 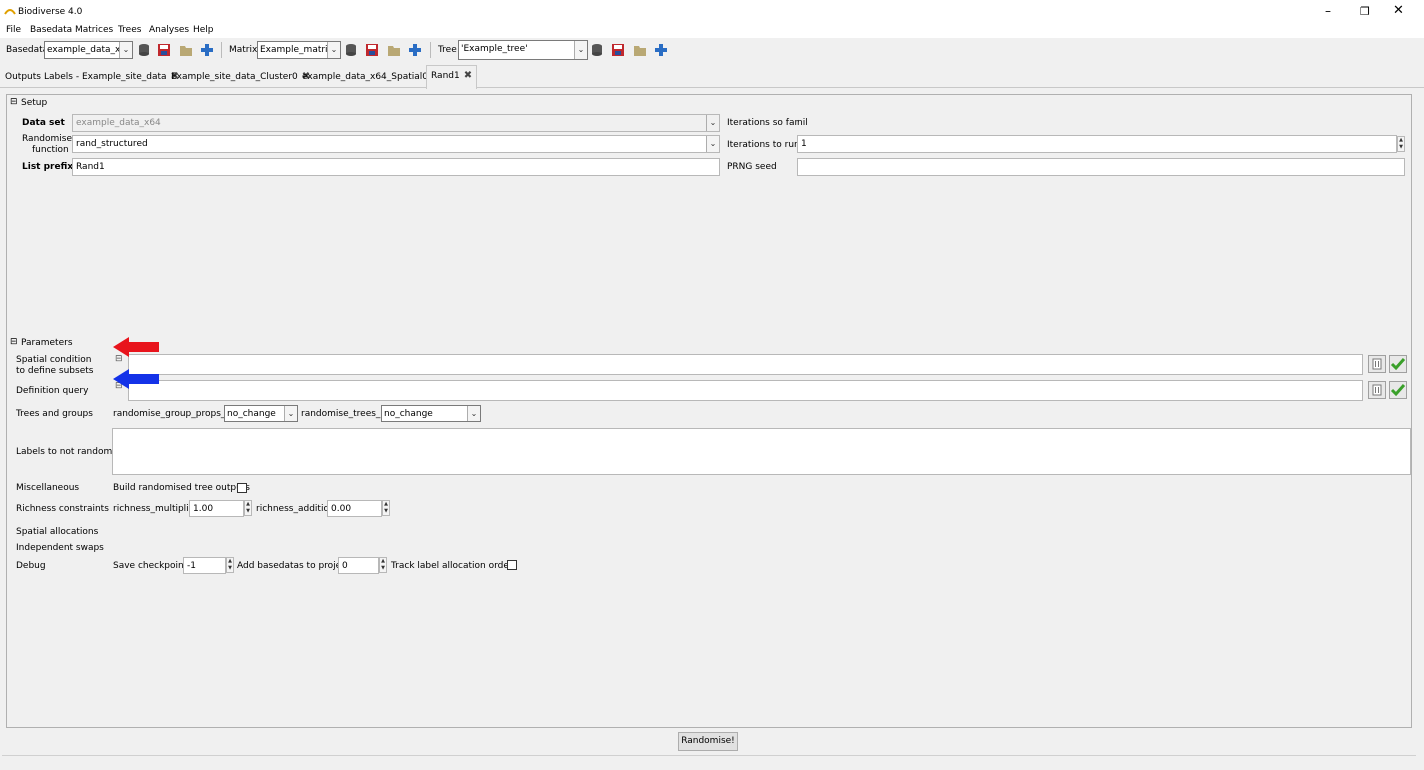 I want to click on randomise-trees-by-select: no_change ⌄, so click(x=431, y=413).